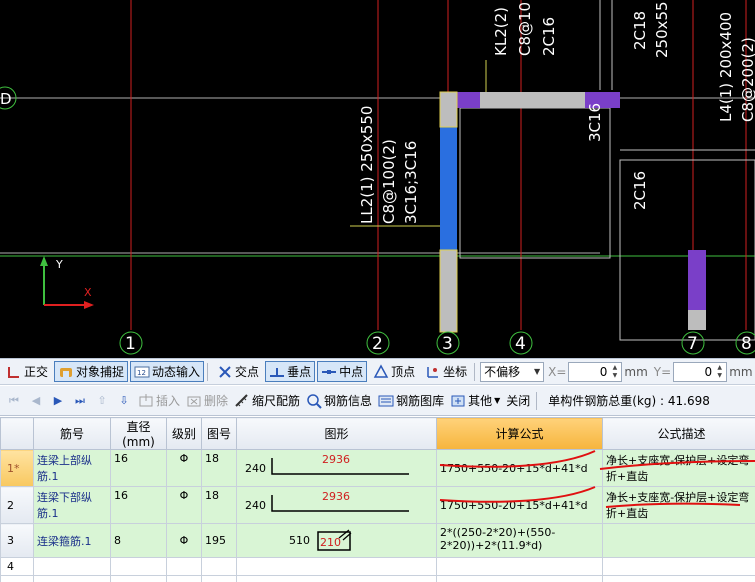 The image size is (755, 582). What do you see at coordinates (741, 371) in the screenshot?
I see `y-unit: mm` at bounding box center [741, 371].